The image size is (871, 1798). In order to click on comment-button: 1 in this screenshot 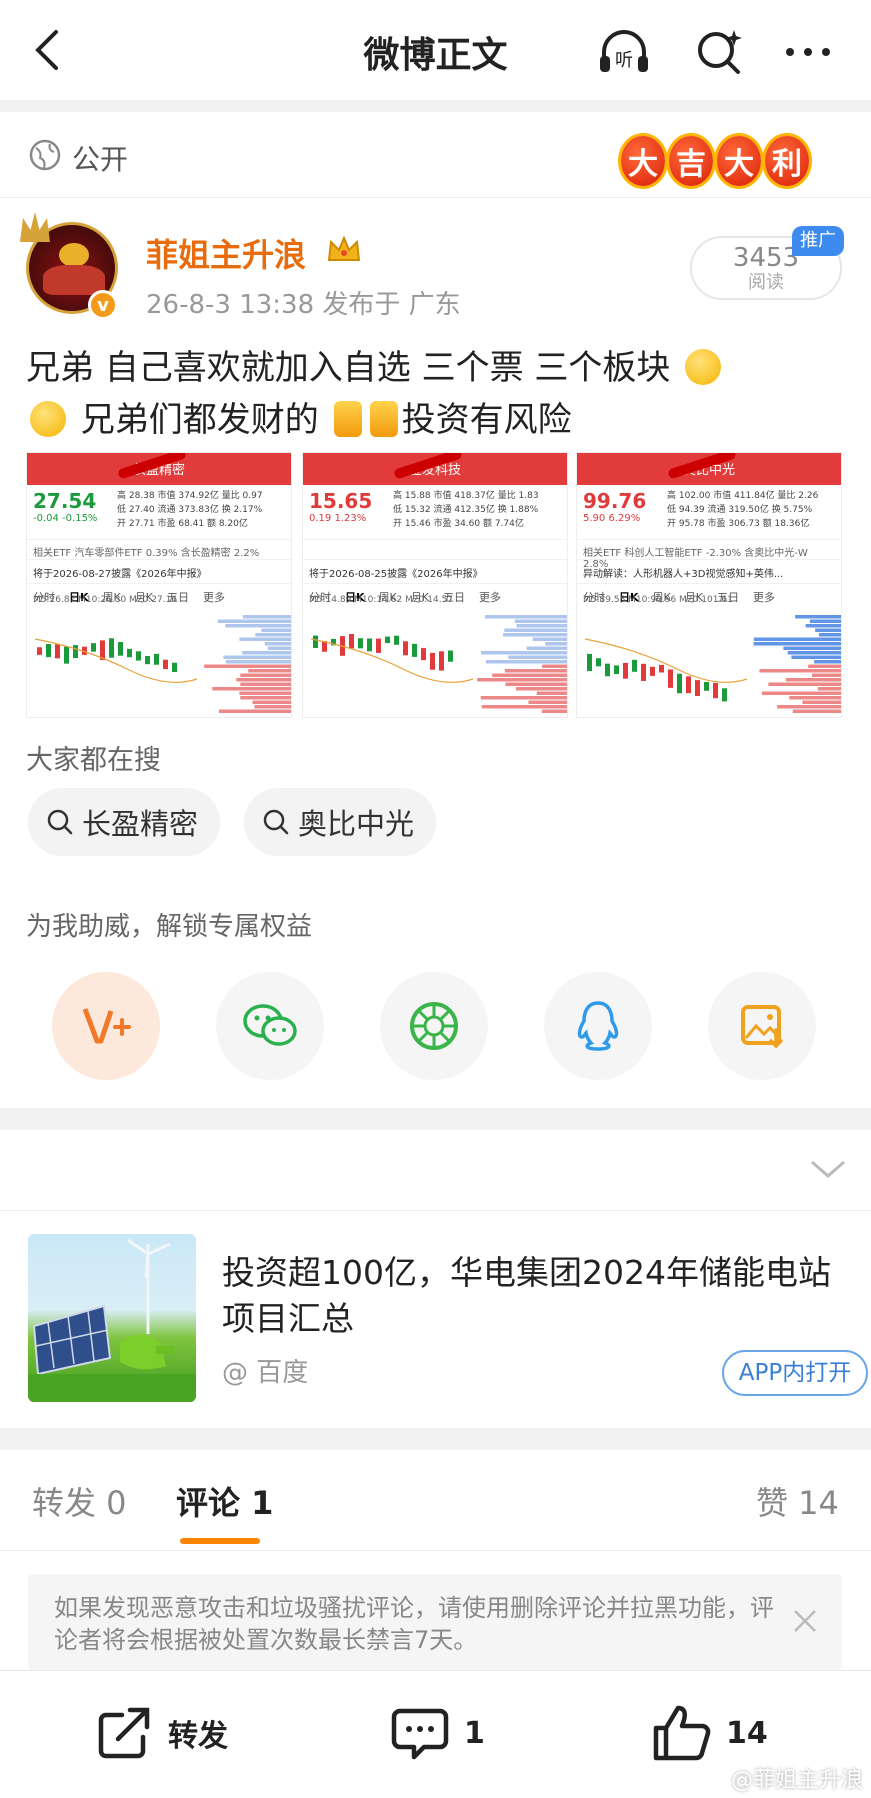, I will do `click(437, 1733)`.